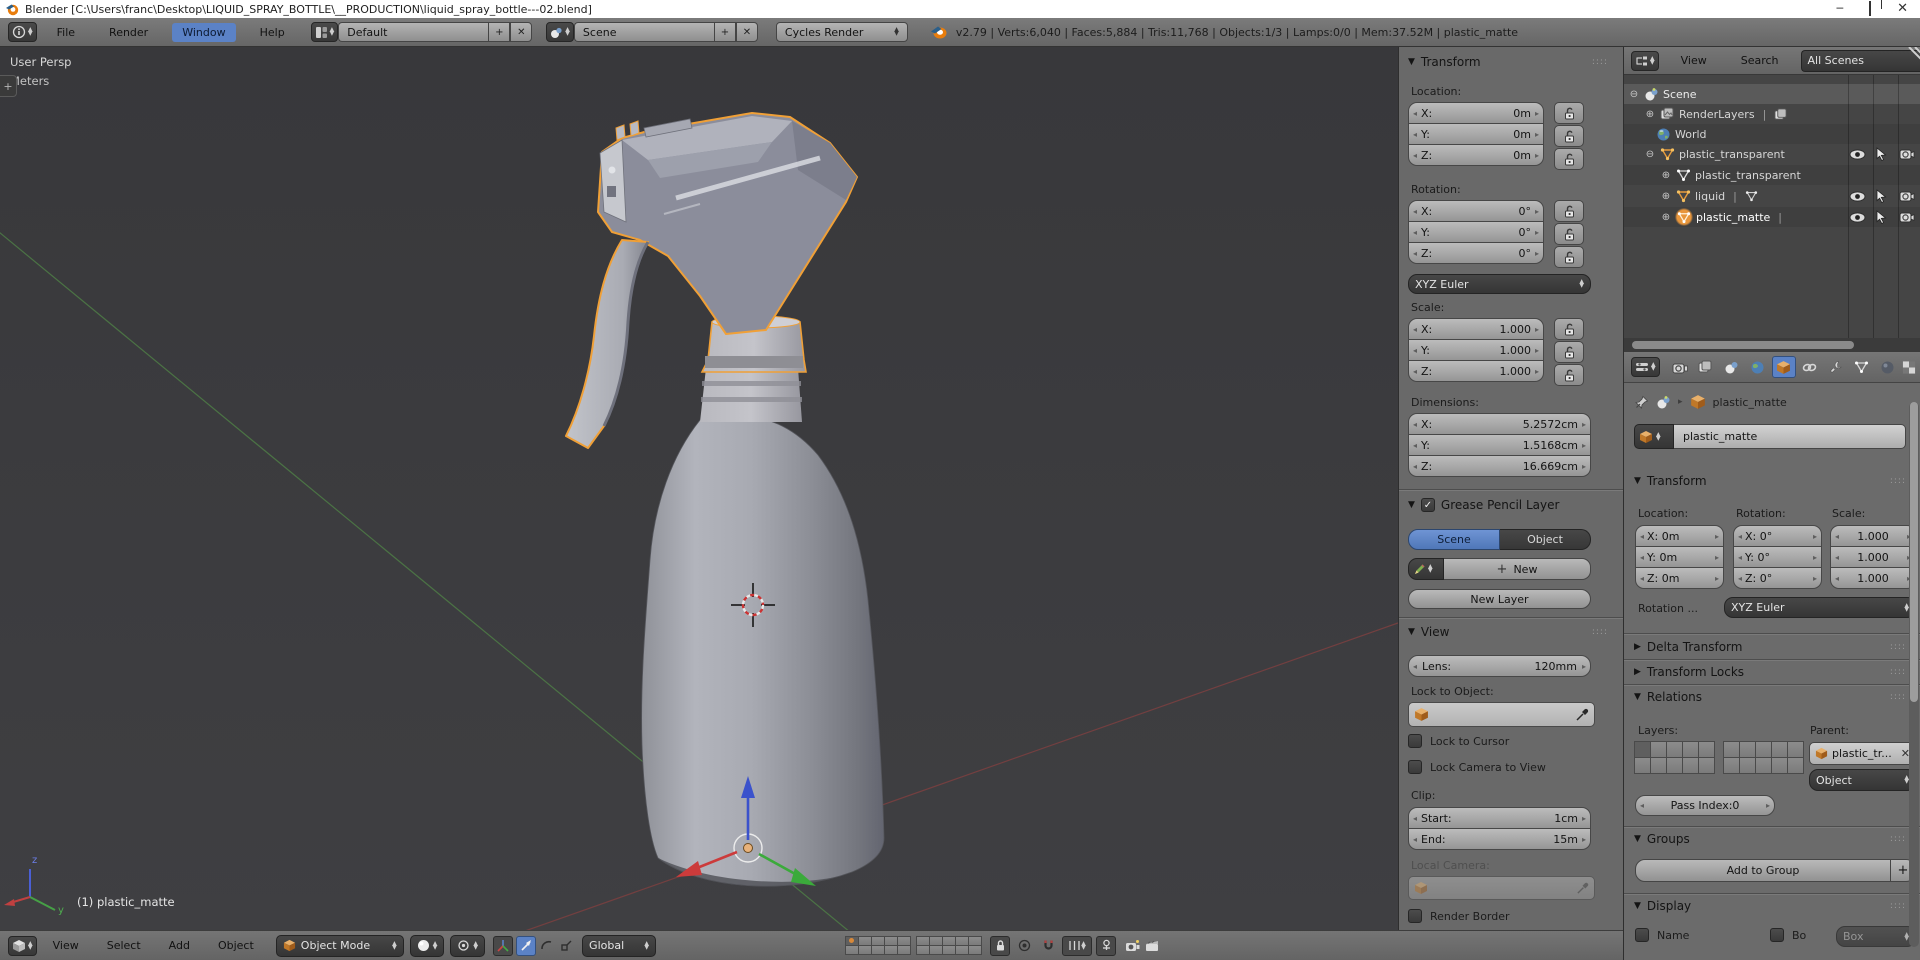  I want to click on lock-to-cursor-checkbox, so click(1415, 741).